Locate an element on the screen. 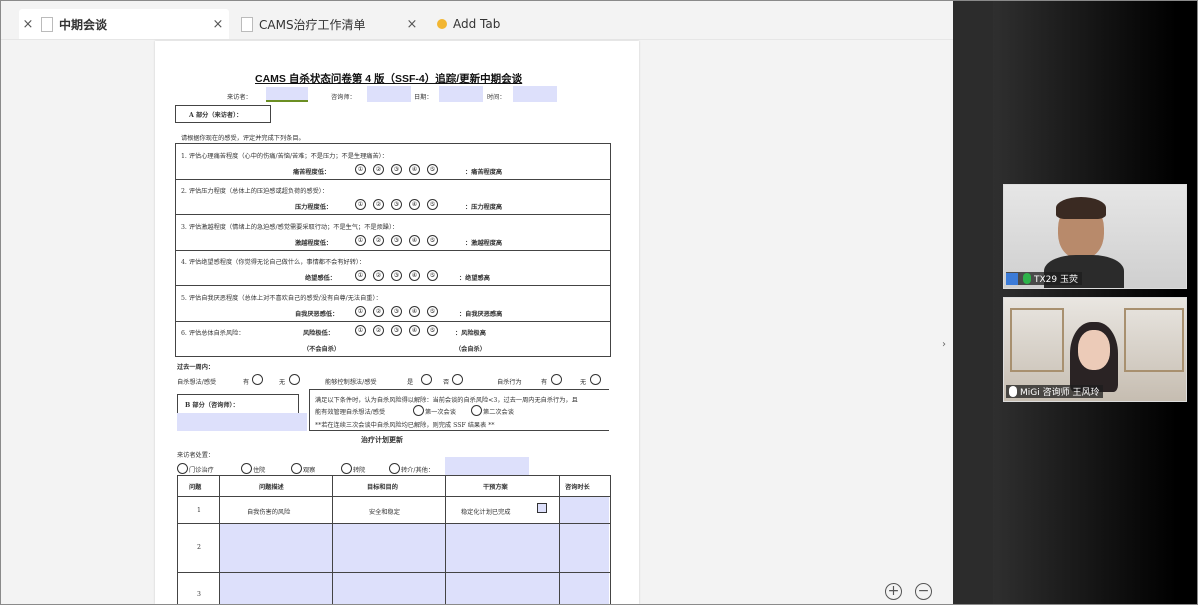  disposition-other-field is located at coordinates (487, 466).